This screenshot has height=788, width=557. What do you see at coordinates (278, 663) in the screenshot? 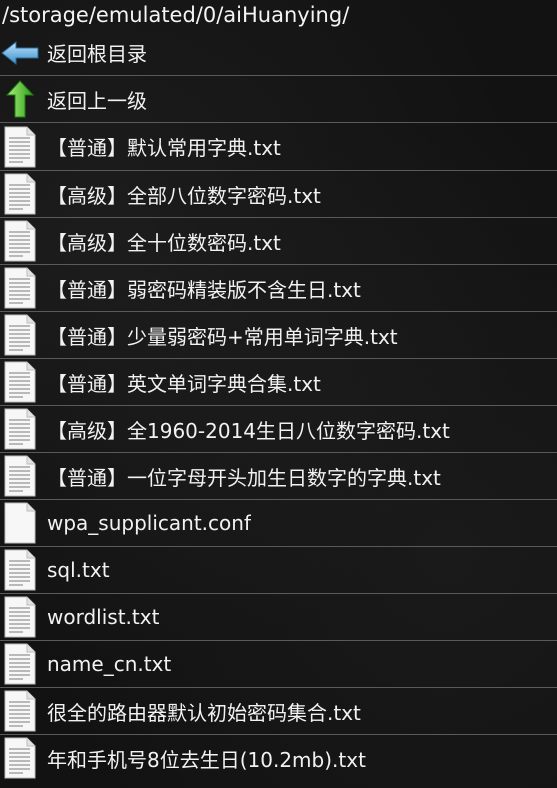
I see `file-item: name_cn.txt` at bounding box center [278, 663].